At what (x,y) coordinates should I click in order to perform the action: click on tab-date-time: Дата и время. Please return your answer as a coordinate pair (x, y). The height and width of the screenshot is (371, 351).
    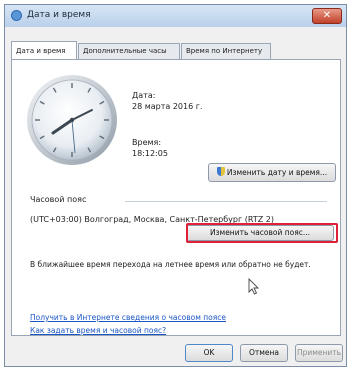
    Looking at the image, I should click on (44, 50).